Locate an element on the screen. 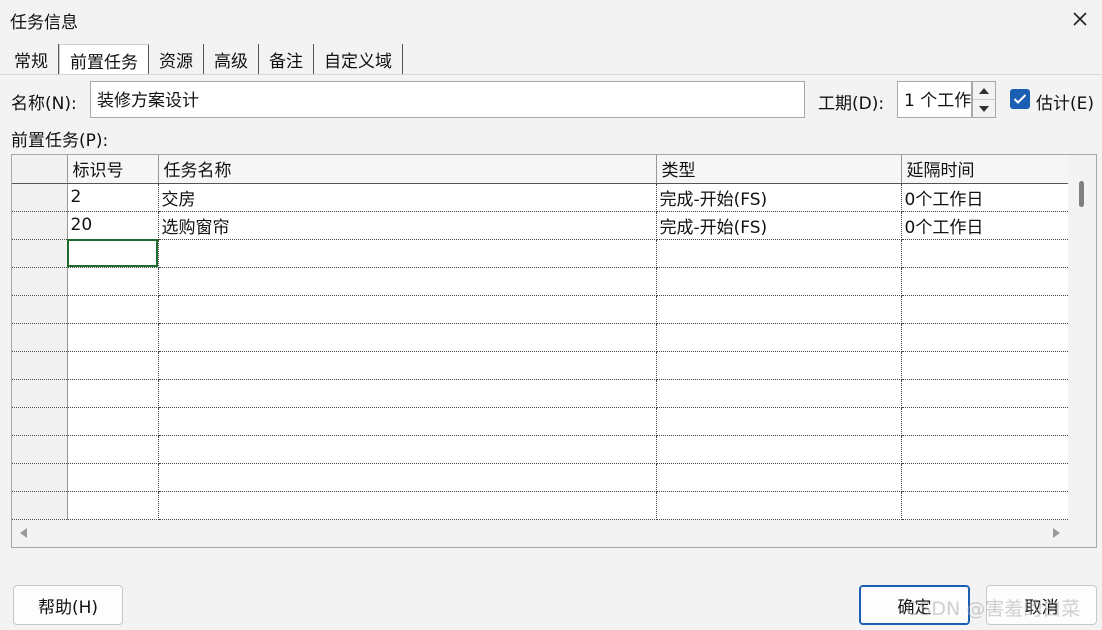 This screenshot has height=630, width=1102. duration-label: 工期(D): is located at coordinates (851, 104).